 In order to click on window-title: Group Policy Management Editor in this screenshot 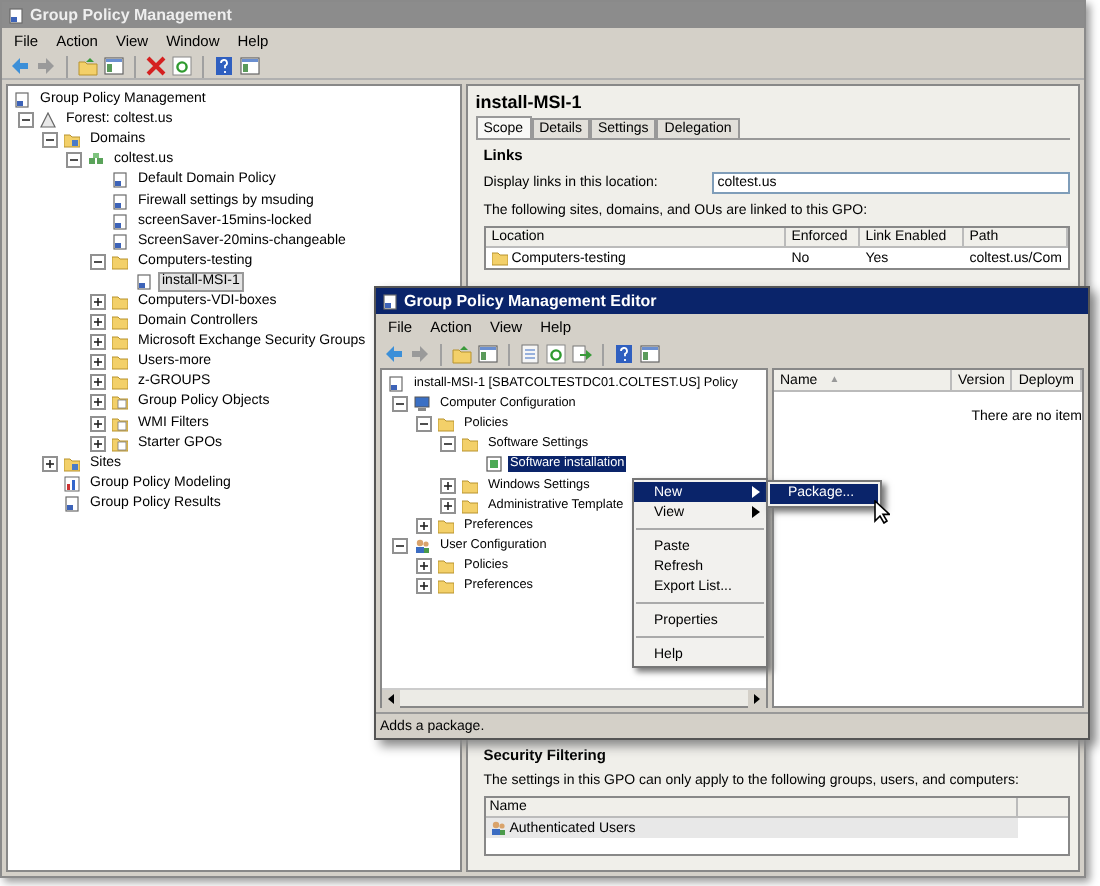, I will do `click(530, 301)`.